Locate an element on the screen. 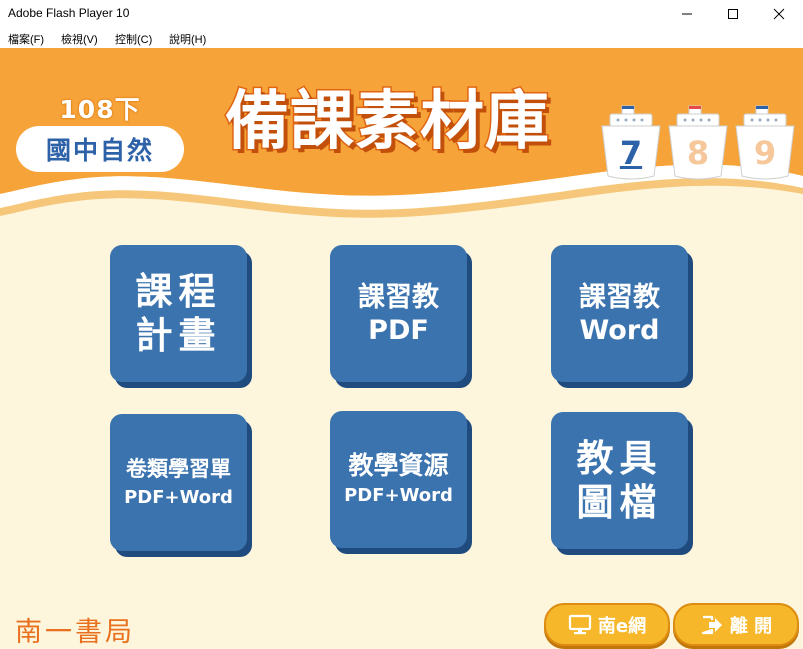 The height and width of the screenshot is (649, 803). minimize-icon is located at coordinates (687, 14).